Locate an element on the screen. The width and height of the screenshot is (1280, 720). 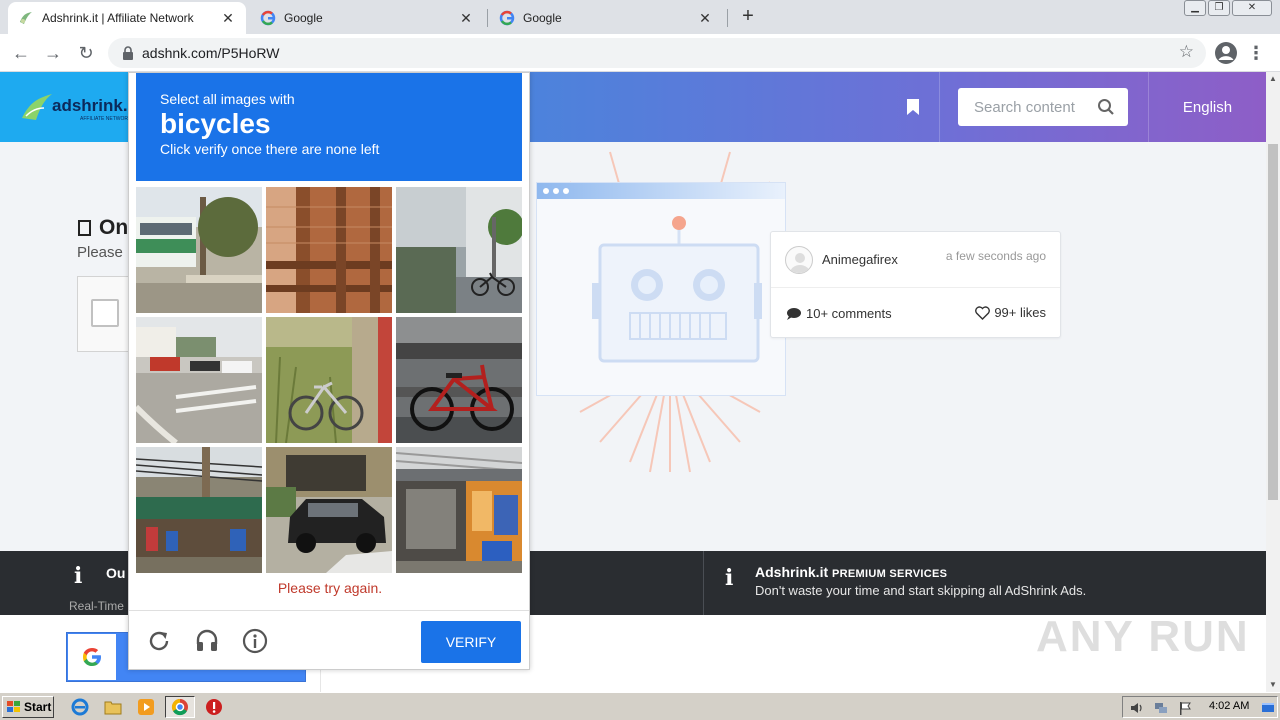
tab-adshrink: Adshrink.it | Affiliate Network ✕ is located at coordinates (127, 18).